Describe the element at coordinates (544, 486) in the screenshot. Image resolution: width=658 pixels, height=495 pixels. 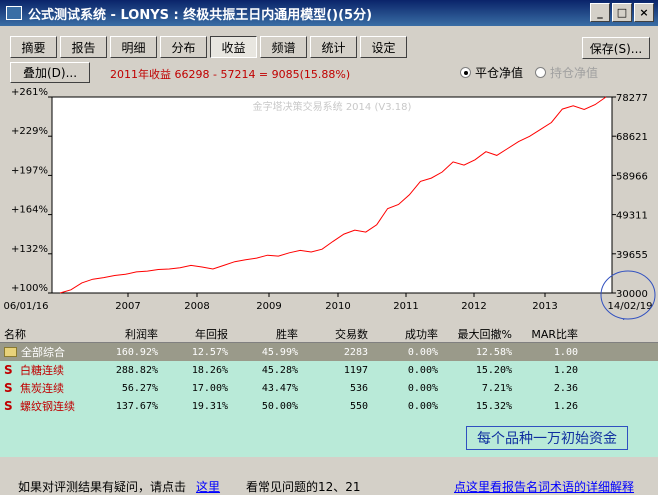
I see `footer-detail-link: 点这里看报告名词术语的详细解释` at that location.